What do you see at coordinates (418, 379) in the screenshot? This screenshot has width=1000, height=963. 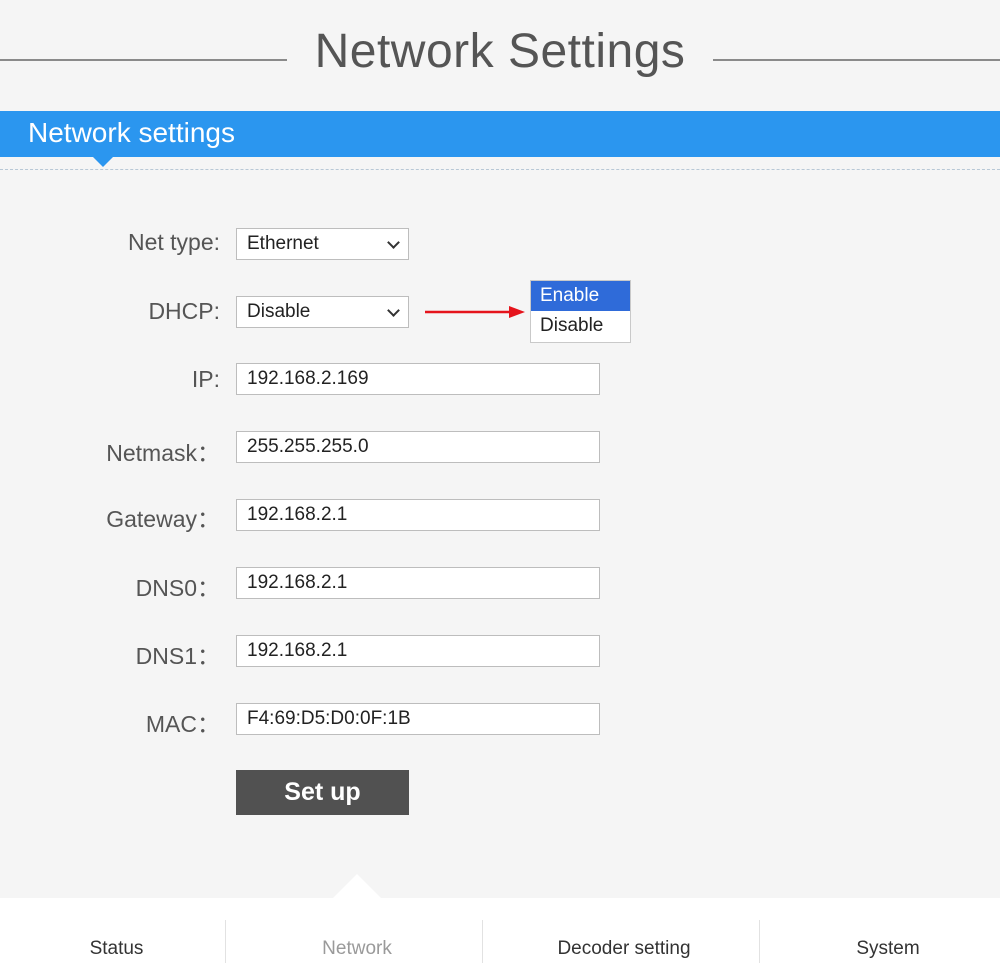 I see `ip-input: 192.168.2.169` at bounding box center [418, 379].